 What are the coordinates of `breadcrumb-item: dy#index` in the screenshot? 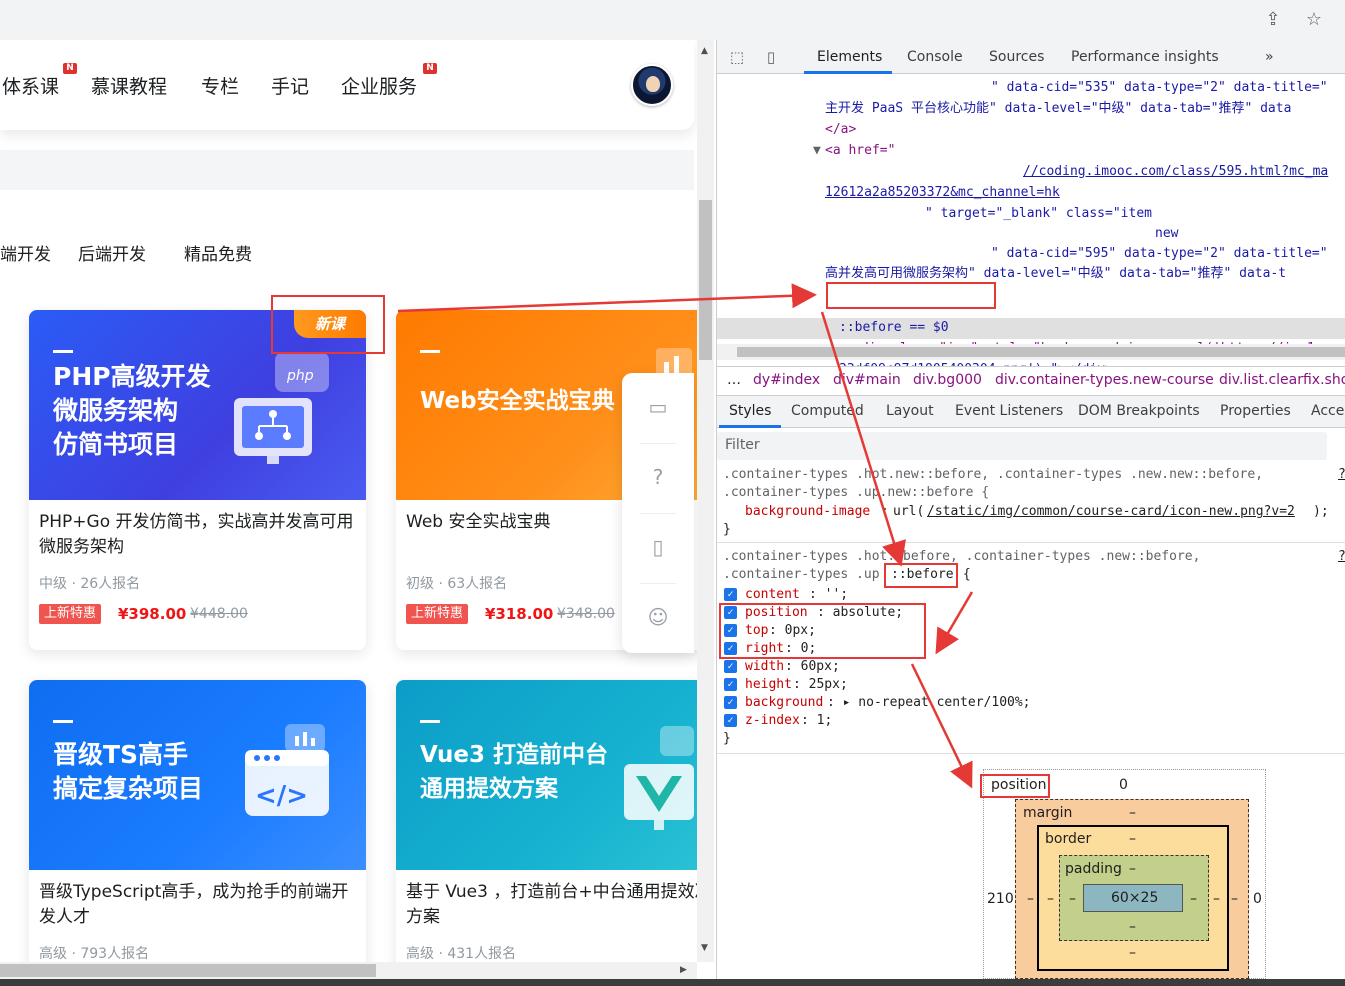 It's located at (786, 380).